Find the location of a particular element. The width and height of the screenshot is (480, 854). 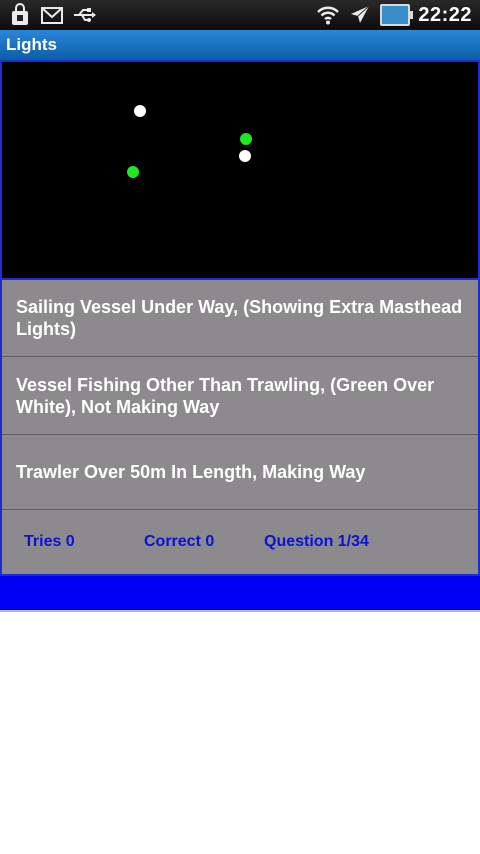

notification-icons is located at coordinates (52, 15).